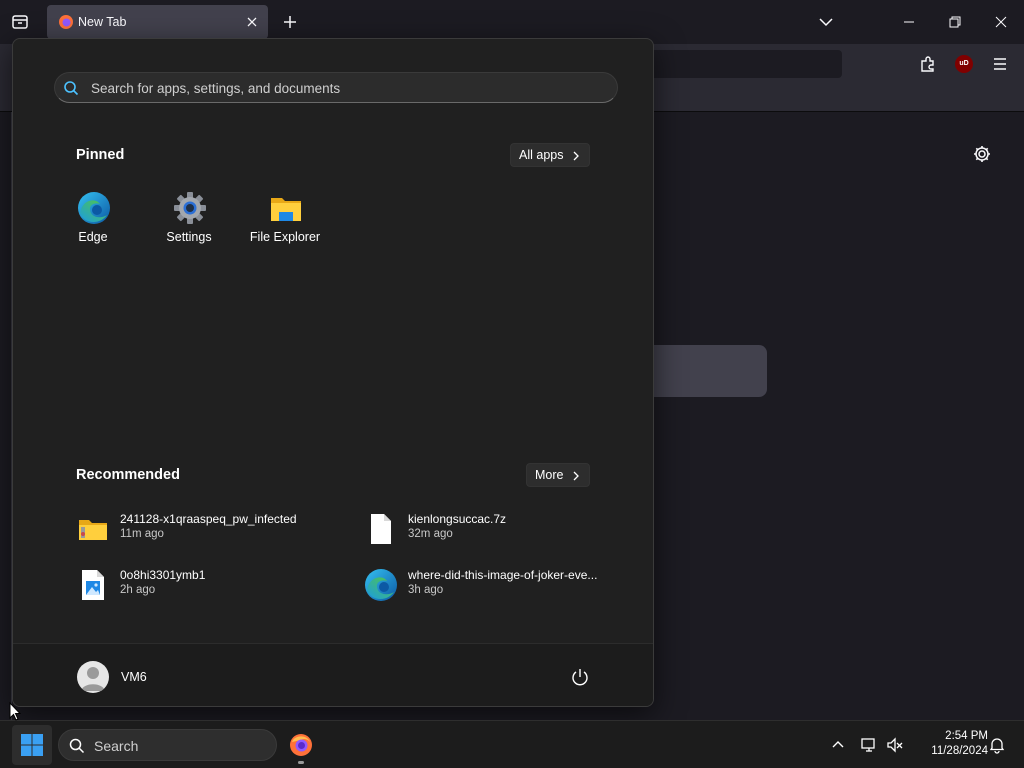  I want to click on close-window-icon, so click(1001, 22).